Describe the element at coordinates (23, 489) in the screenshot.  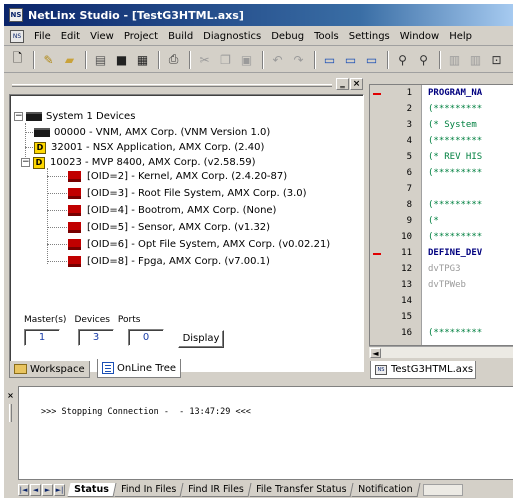
I see `first-tab-icon: |◄` at that location.